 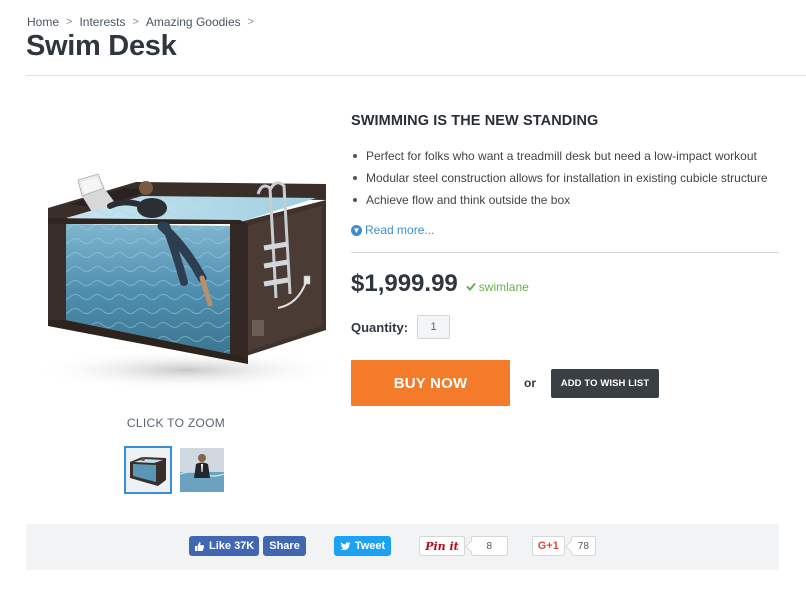 I want to click on pinterest-pin-button: Pin it, so click(x=442, y=546).